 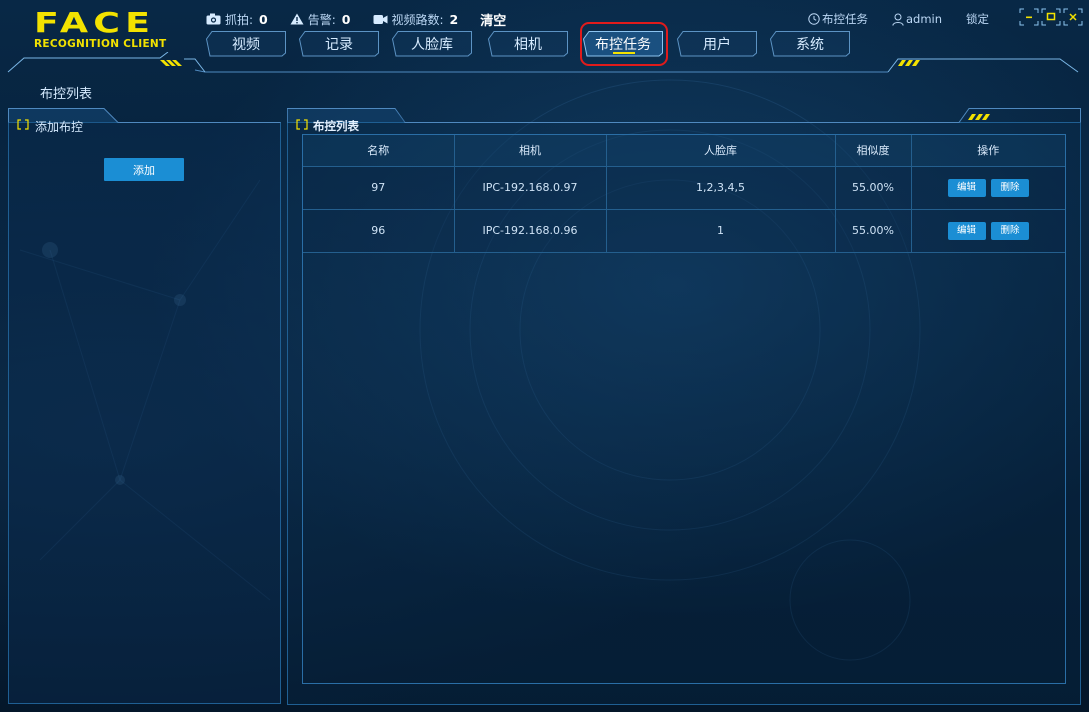 What do you see at coordinates (95, 22) in the screenshot?
I see `logo-main-text: FACE` at bounding box center [95, 22].